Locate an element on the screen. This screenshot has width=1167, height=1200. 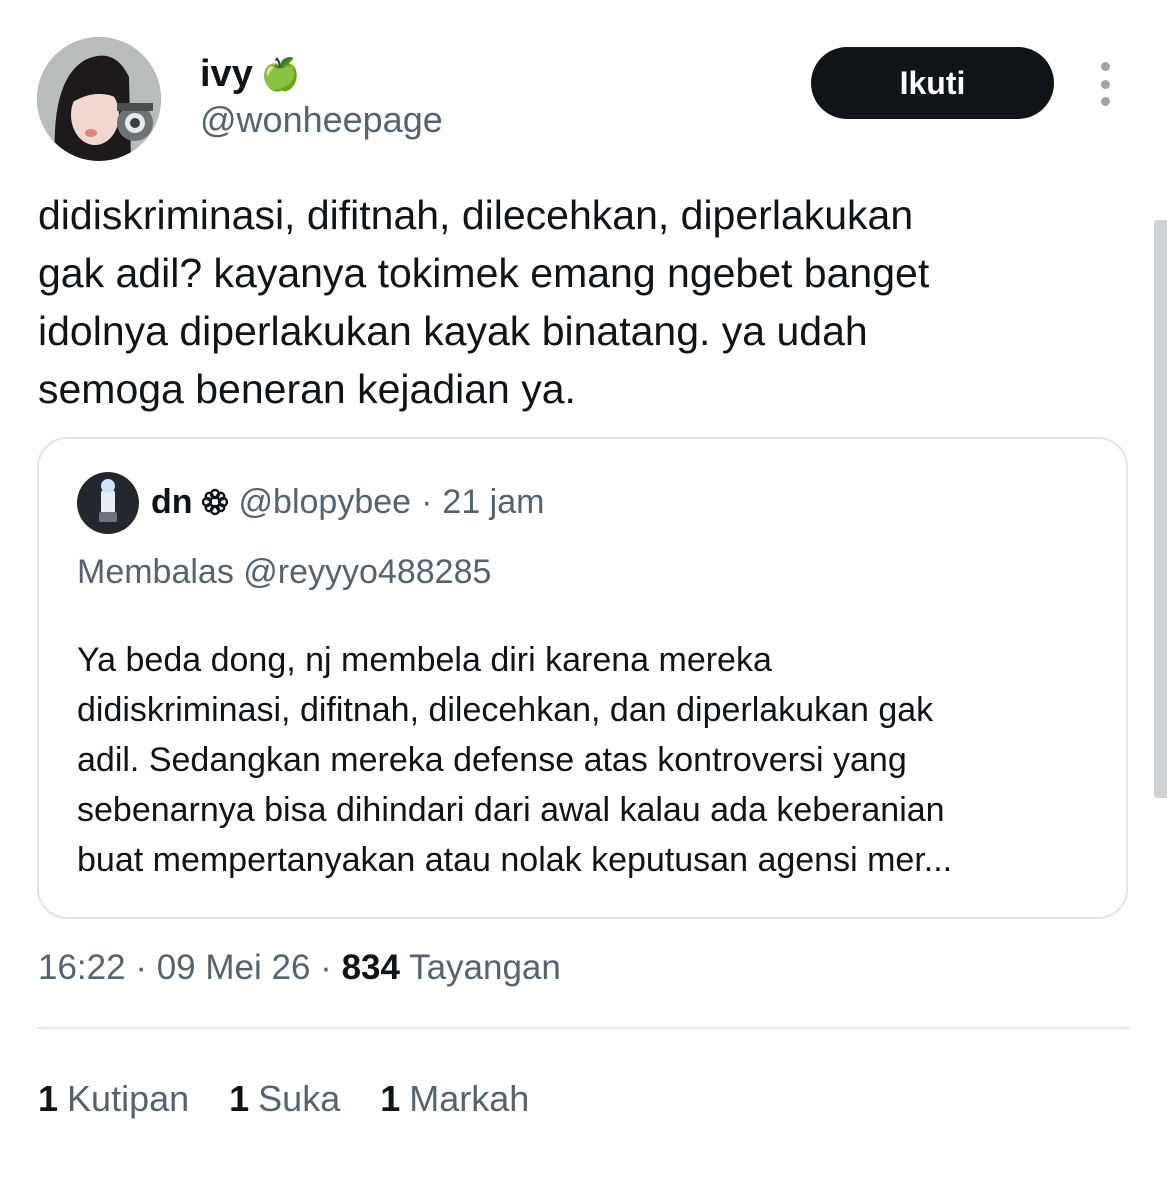
scrollbar-thumb is located at coordinates (1160, 509).